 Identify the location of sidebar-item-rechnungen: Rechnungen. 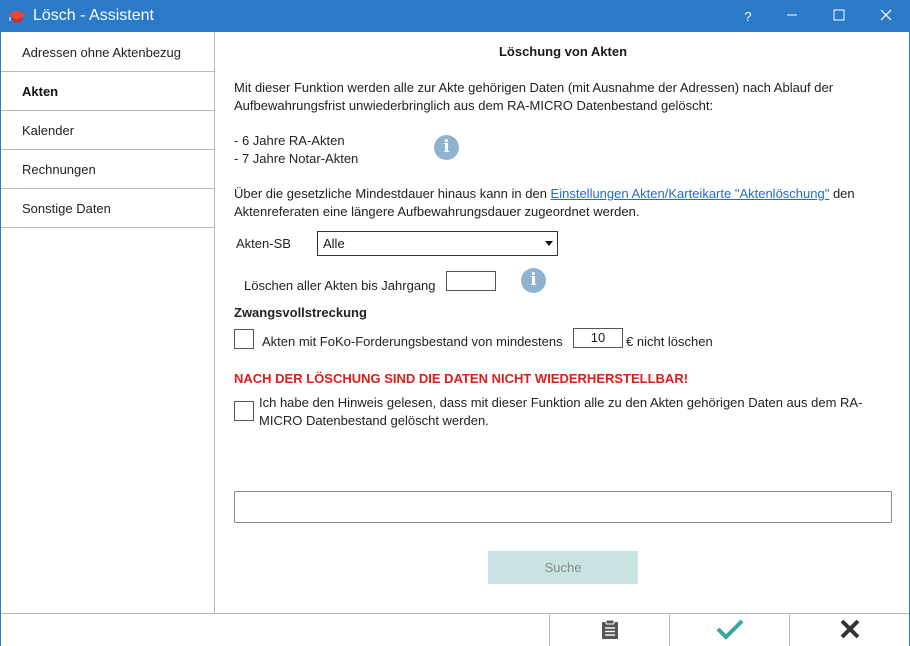
(107, 169).